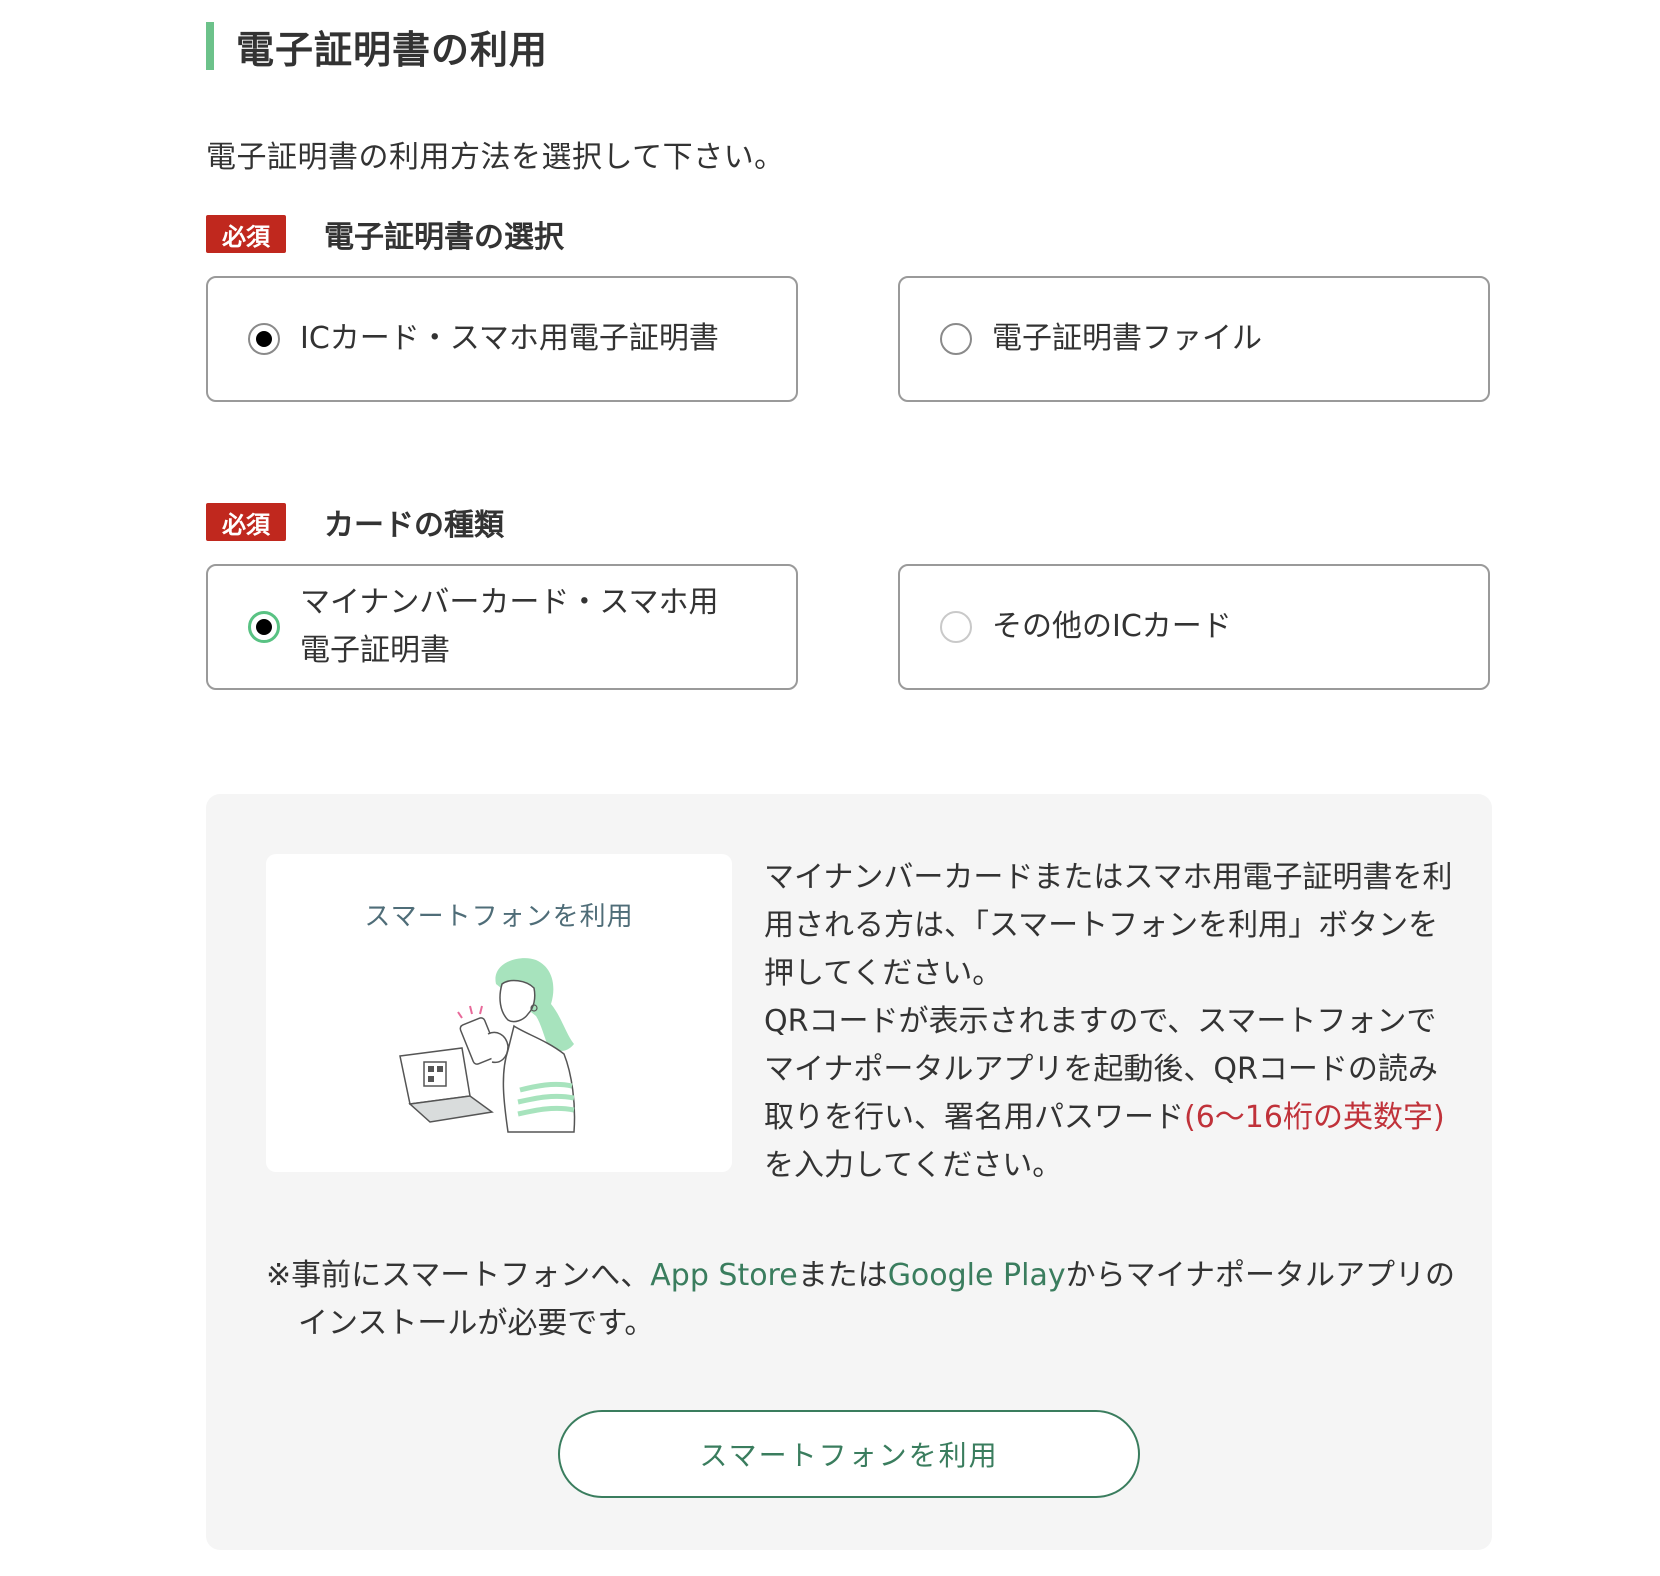 The image size is (1660, 1576). Describe the element at coordinates (1112, 626) in the screenshot. I see `option-label: その他のICカード` at that location.